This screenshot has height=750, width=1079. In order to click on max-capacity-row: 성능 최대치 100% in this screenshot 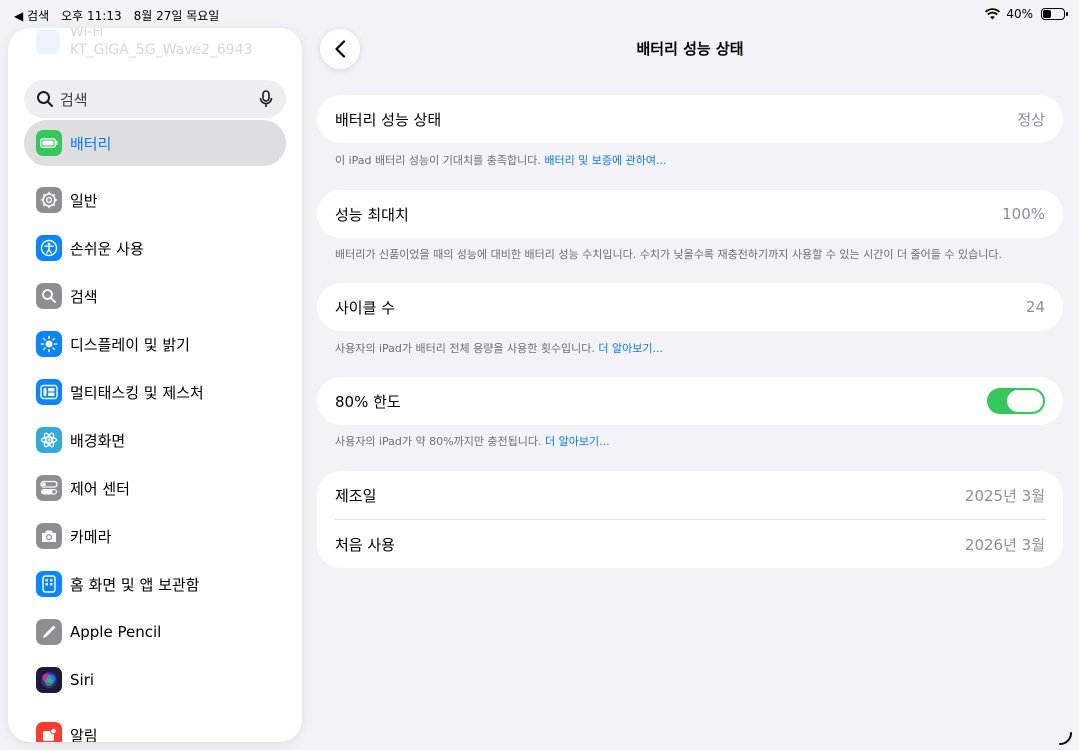, I will do `click(690, 214)`.